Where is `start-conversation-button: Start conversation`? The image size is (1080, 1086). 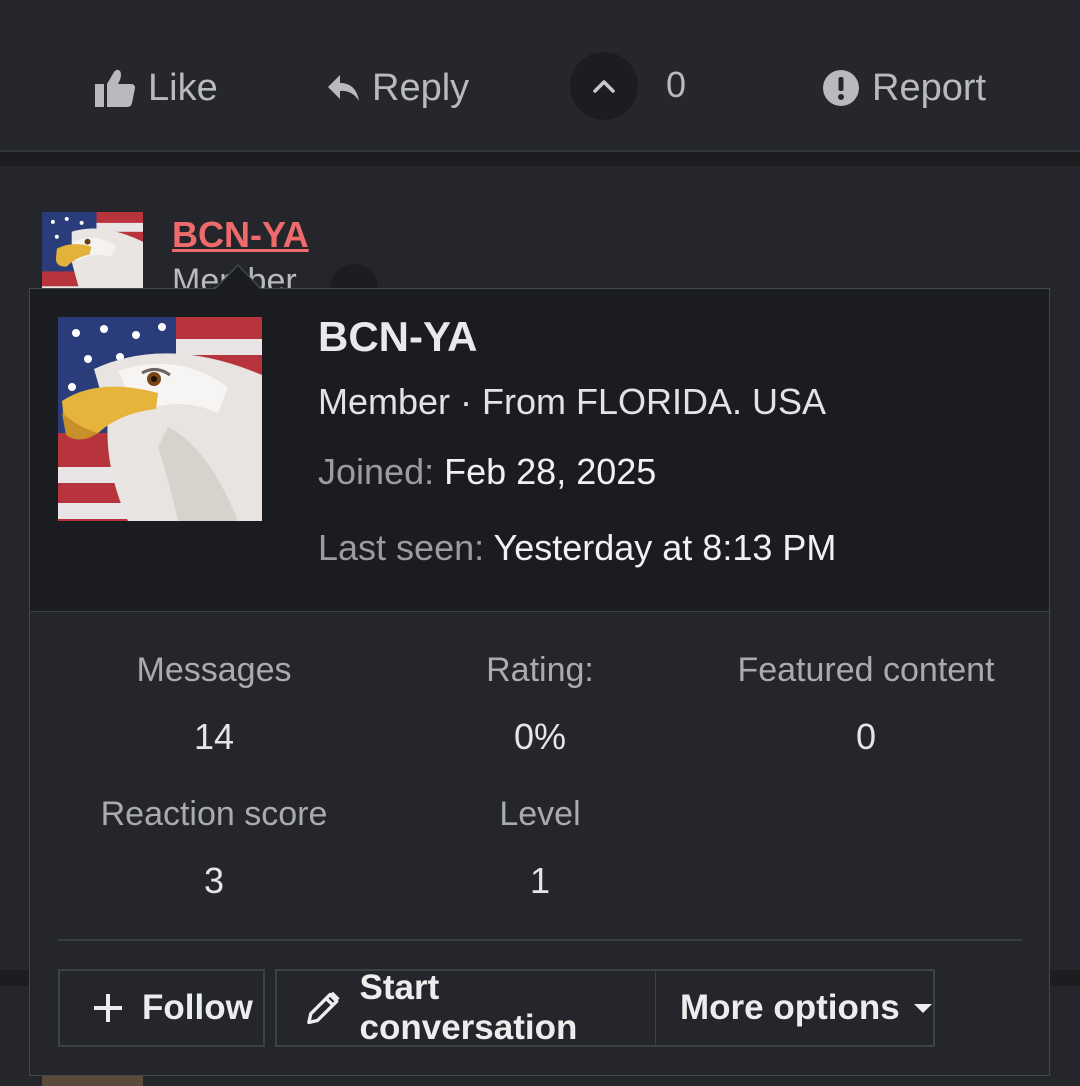
start-conversation-button: Start conversation is located at coordinates (465, 1007).